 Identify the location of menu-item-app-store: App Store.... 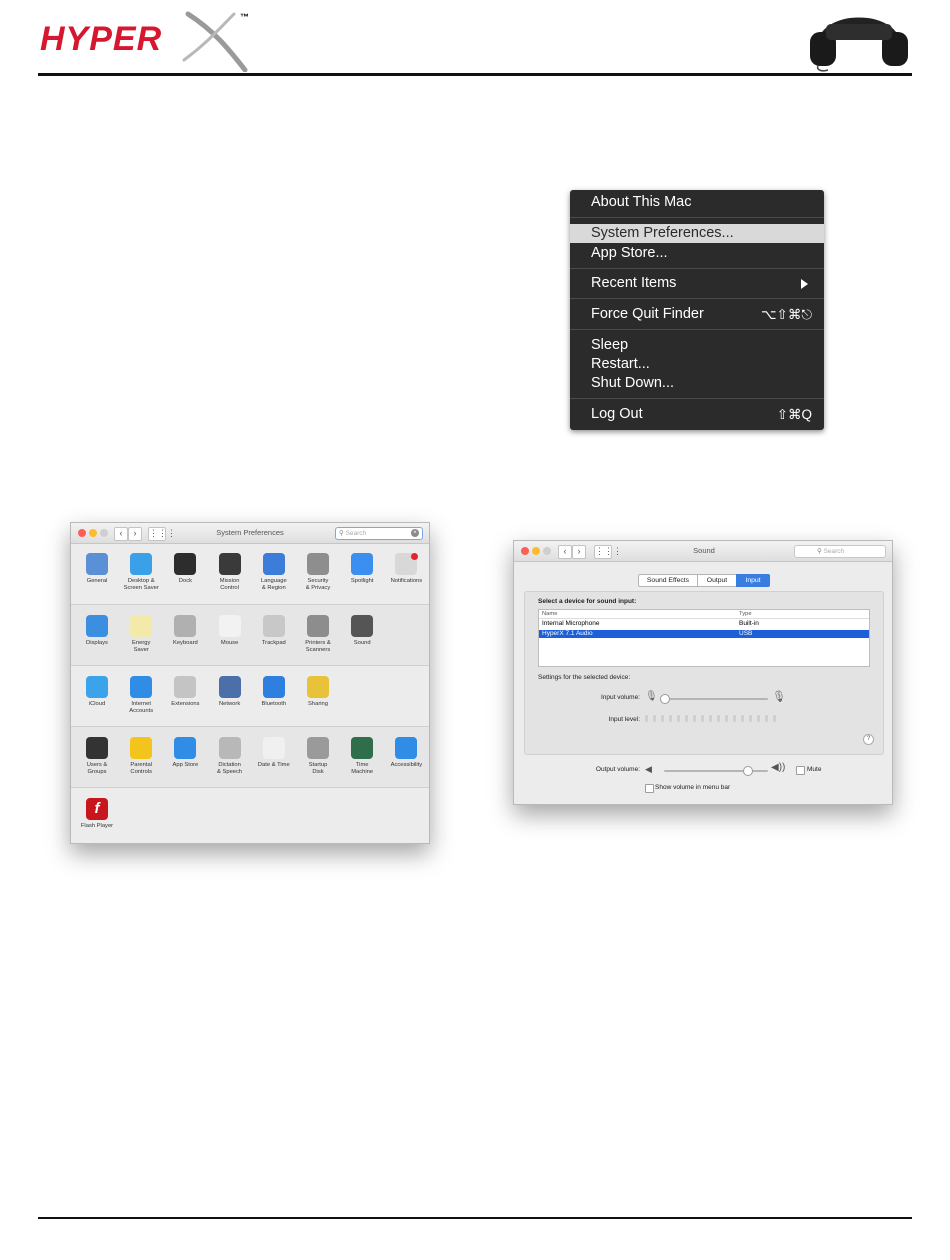
(629, 253).